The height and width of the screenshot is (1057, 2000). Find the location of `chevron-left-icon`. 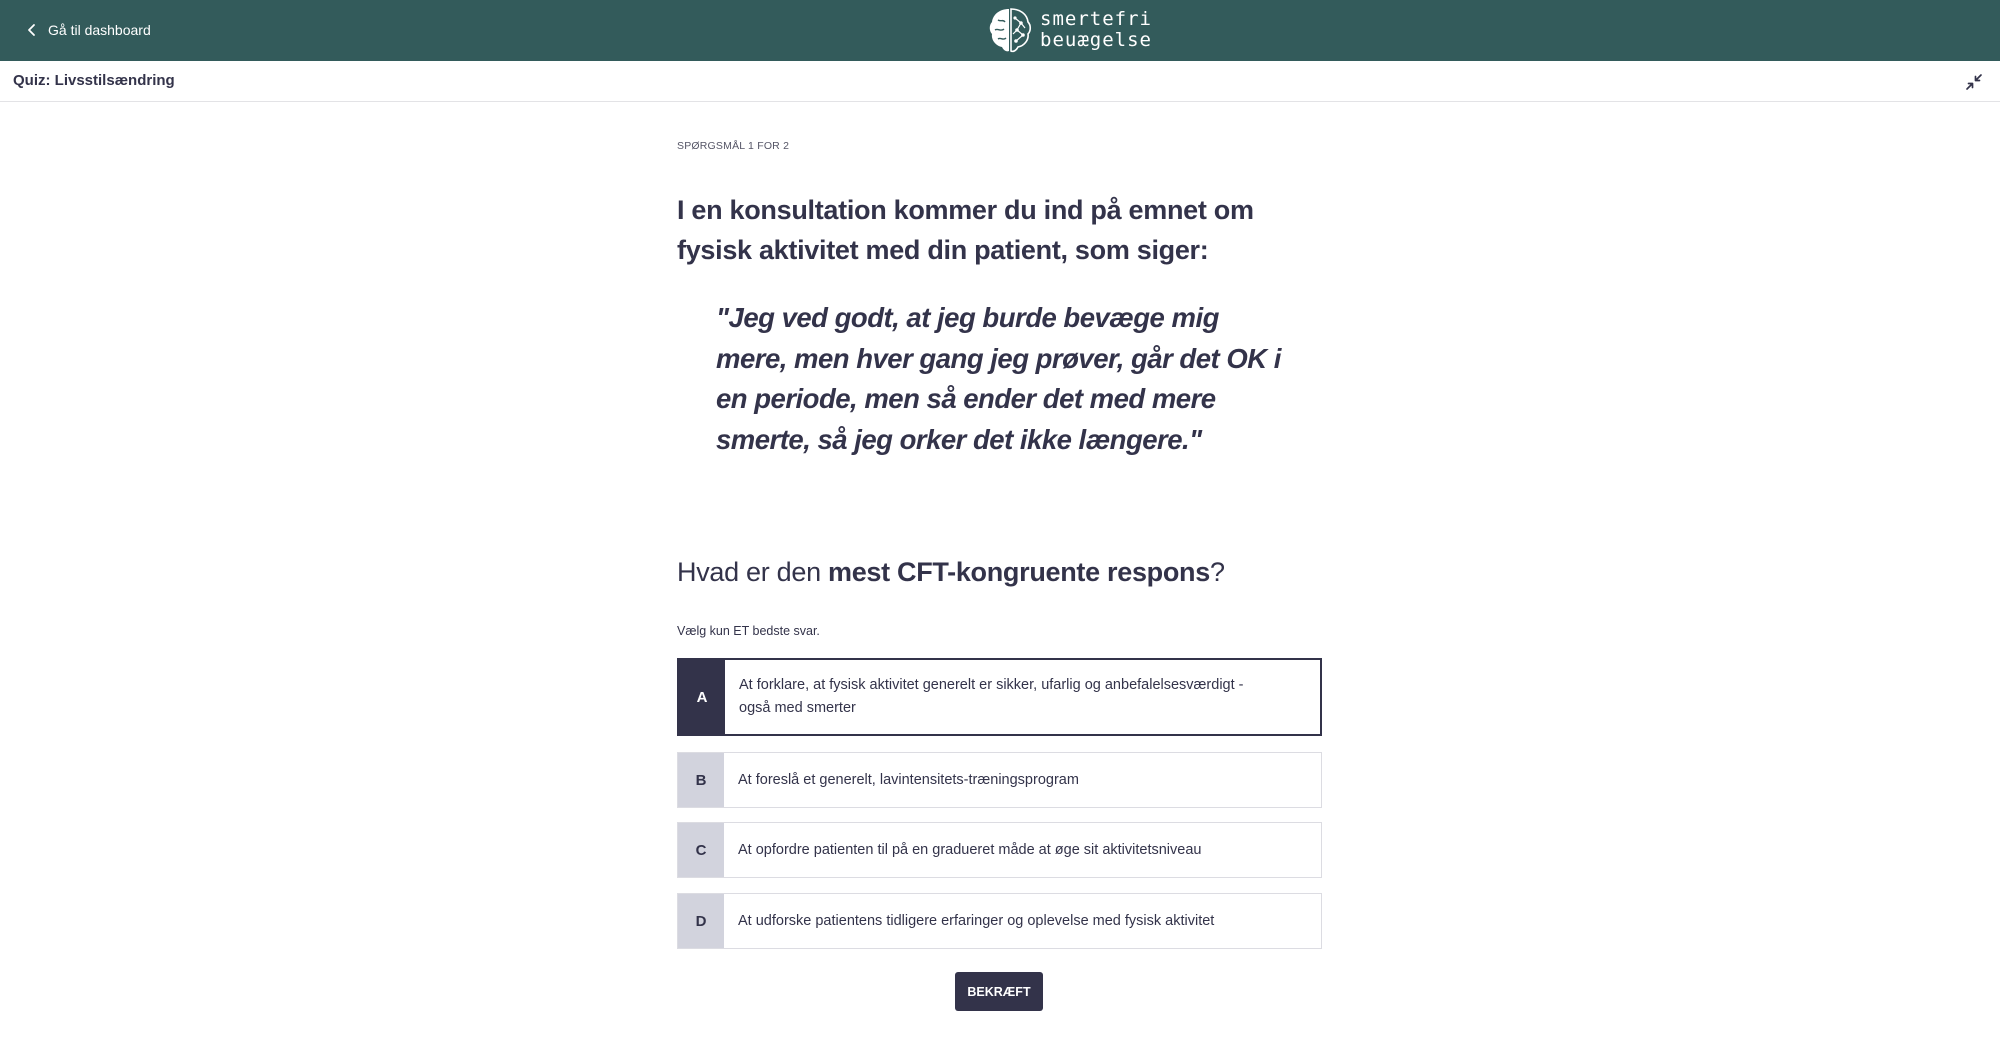

chevron-left-icon is located at coordinates (31, 30).